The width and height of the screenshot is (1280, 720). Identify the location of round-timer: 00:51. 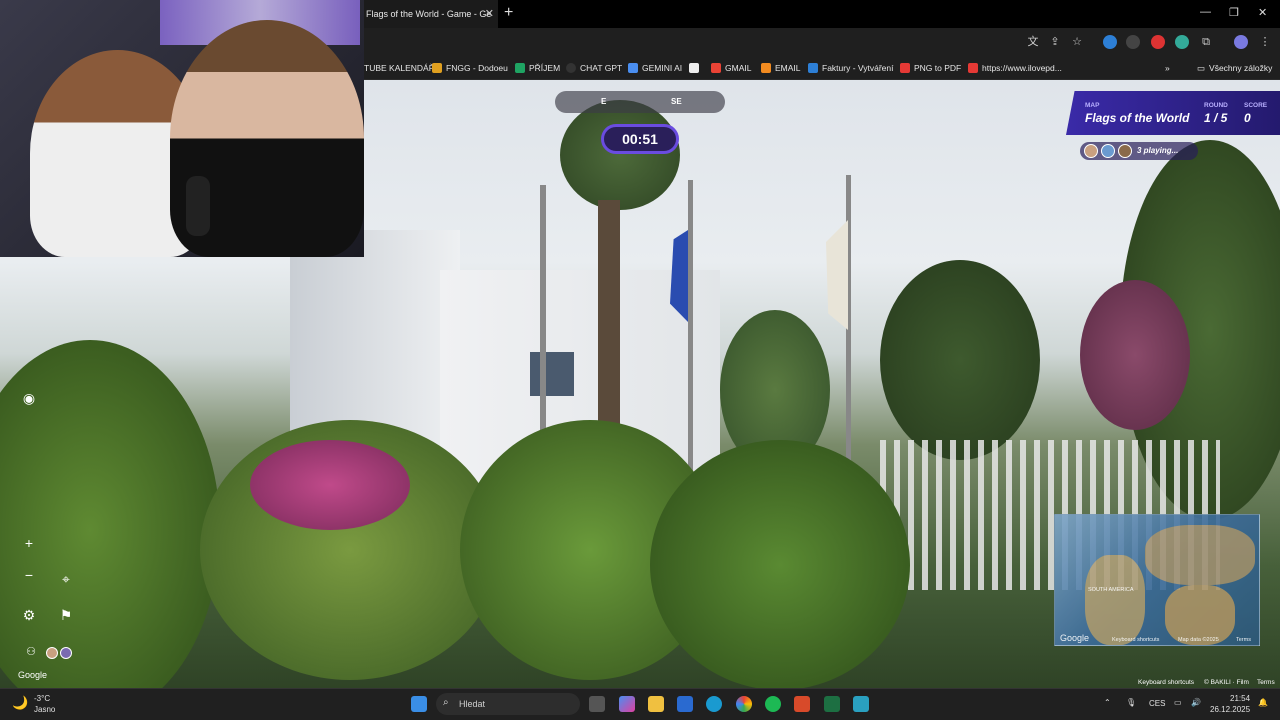
(640, 139).